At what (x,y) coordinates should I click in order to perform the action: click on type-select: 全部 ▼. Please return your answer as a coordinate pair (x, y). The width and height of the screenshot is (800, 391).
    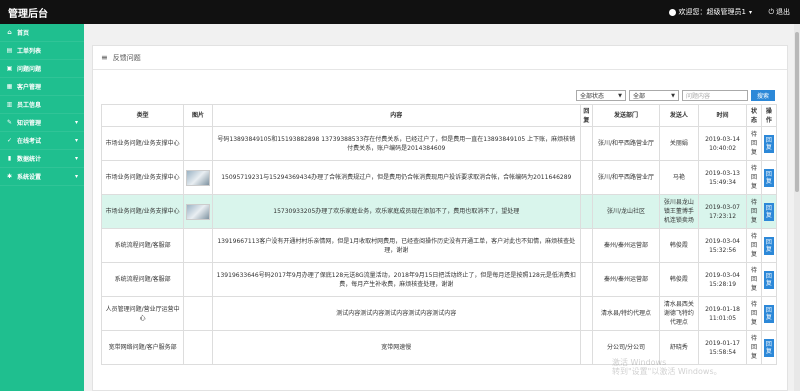
    Looking at the image, I should click on (653, 95).